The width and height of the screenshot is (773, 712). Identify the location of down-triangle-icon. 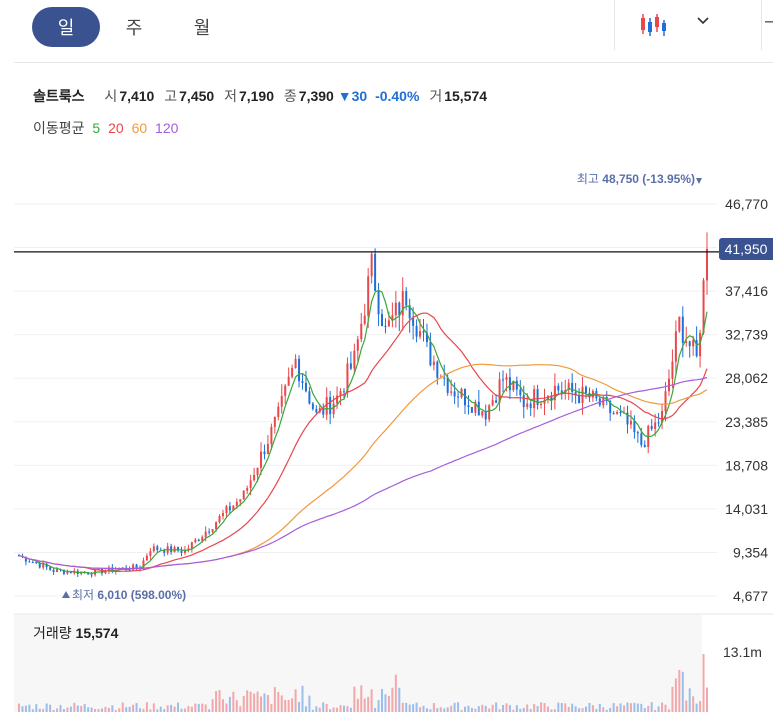
(699, 181).